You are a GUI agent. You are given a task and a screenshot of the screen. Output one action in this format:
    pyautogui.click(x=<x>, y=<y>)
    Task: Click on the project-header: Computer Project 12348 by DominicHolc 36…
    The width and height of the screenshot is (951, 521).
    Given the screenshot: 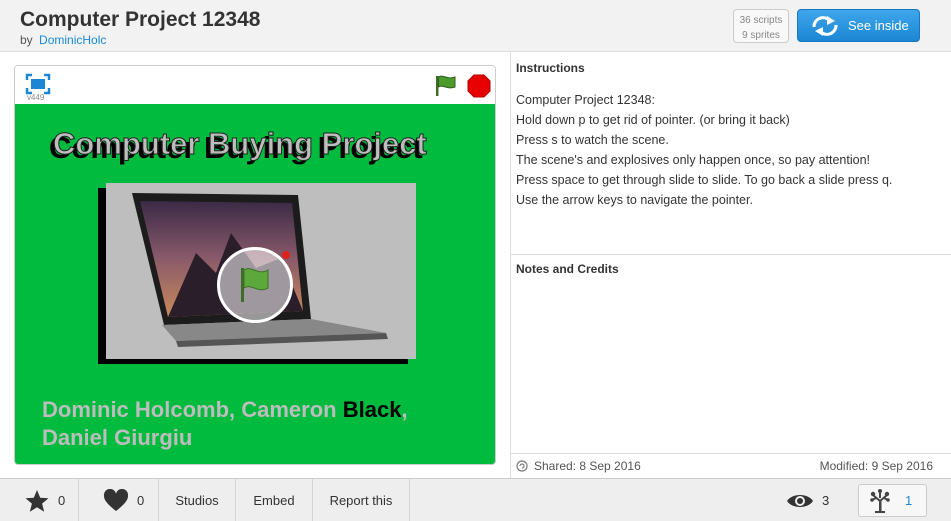 What is the action you would take?
    pyautogui.click(x=475, y=26)
    